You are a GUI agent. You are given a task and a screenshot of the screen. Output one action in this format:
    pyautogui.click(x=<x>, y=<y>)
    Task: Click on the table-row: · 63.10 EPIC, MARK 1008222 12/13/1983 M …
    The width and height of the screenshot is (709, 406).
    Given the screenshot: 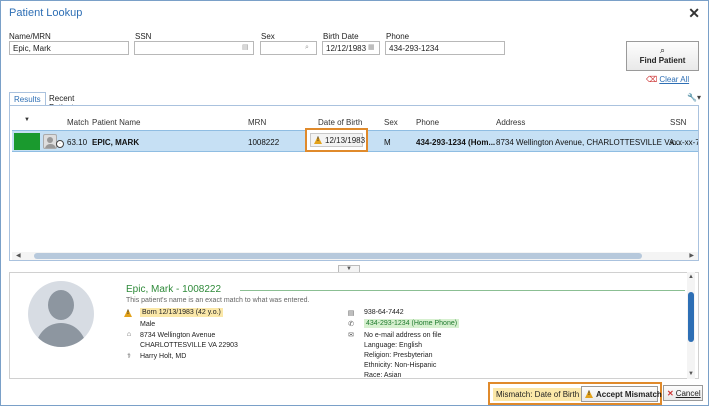 What is the action you would take?
    pyautogui.click(x=355, y=140)
    